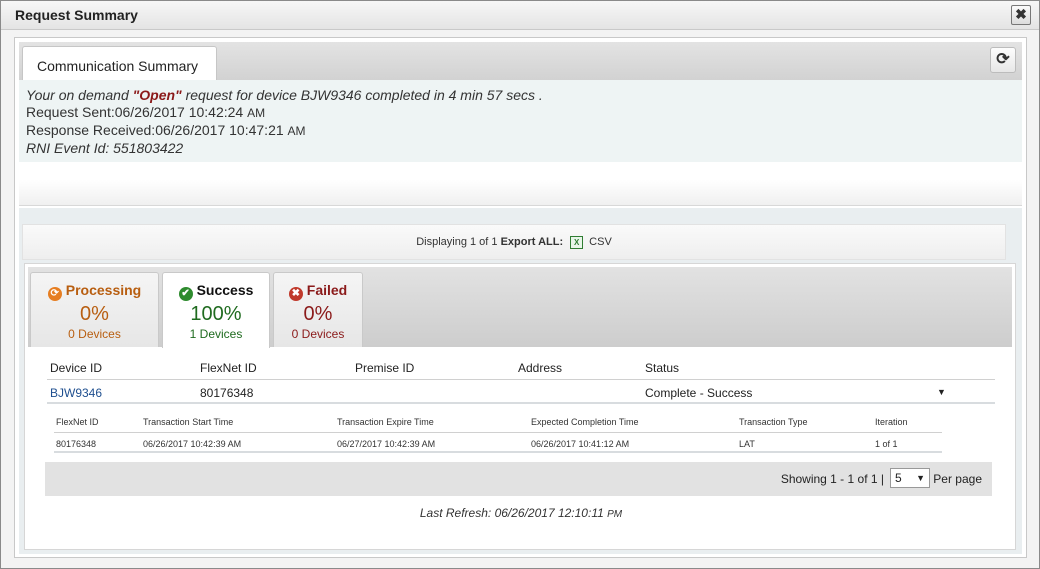  What do you see at coordinates (520, 113) in the screenshot?
I see `request-sent: Request Sent:06/26/2017 10:42:24 AM` at bounding box center [520, 113].